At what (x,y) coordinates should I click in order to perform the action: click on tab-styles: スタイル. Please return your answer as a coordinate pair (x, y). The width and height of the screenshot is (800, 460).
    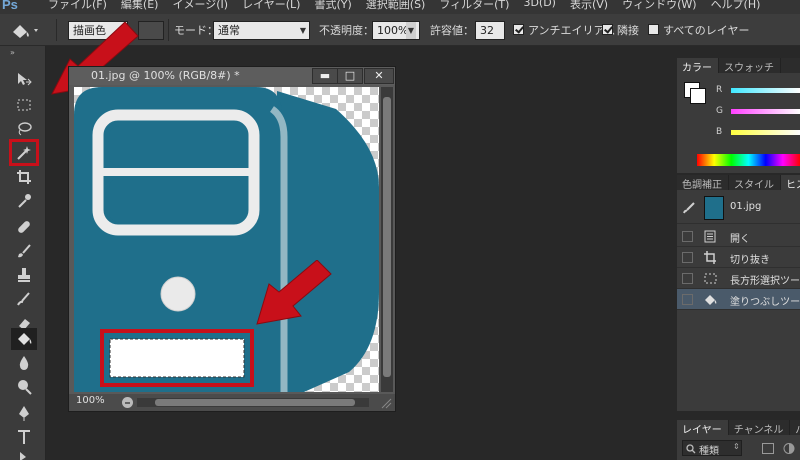
    Looking at the image, I should click on (755, 183).